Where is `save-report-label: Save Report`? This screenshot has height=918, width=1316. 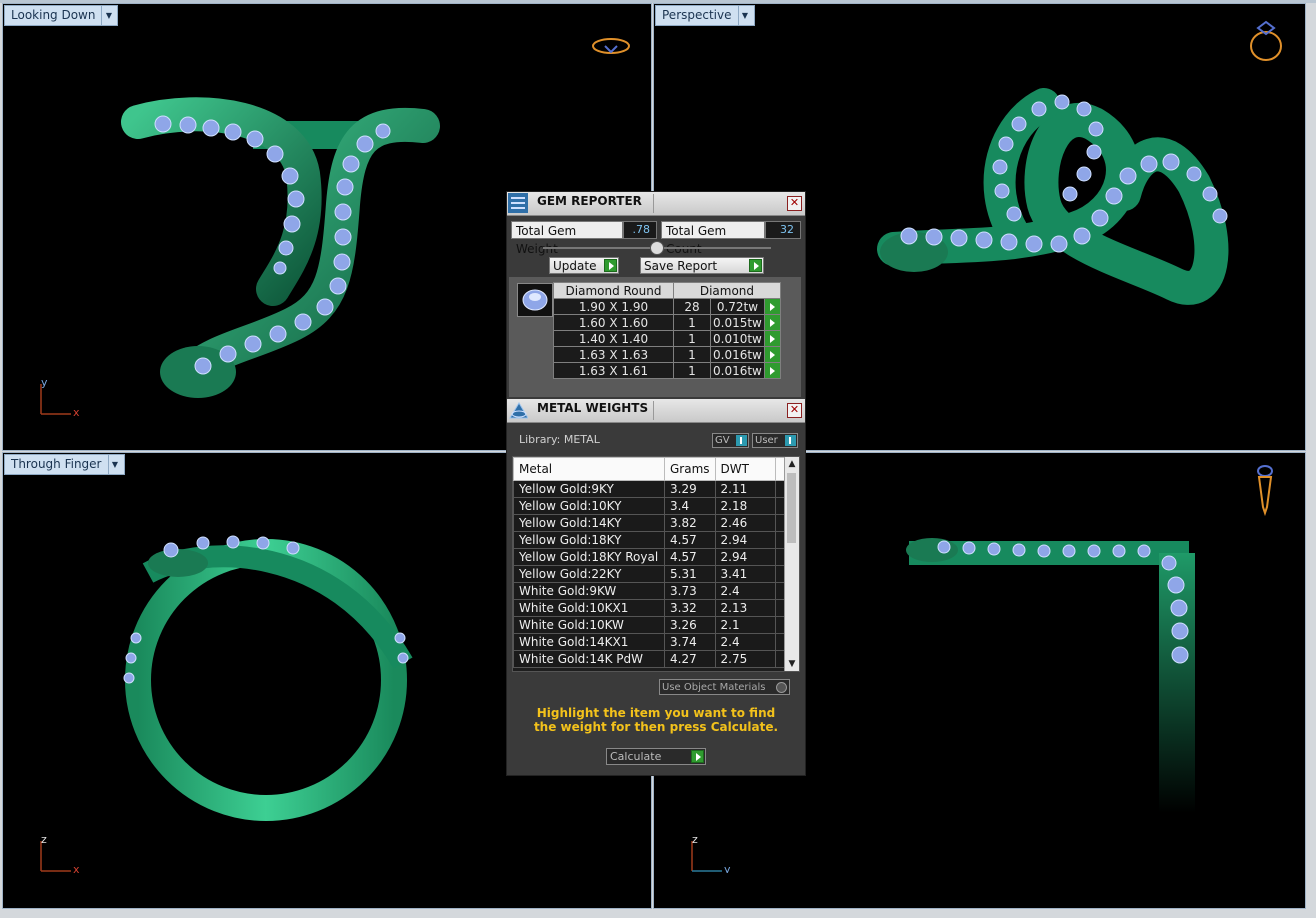
save-report-label: Save Report is located at coordinates (681, 266).